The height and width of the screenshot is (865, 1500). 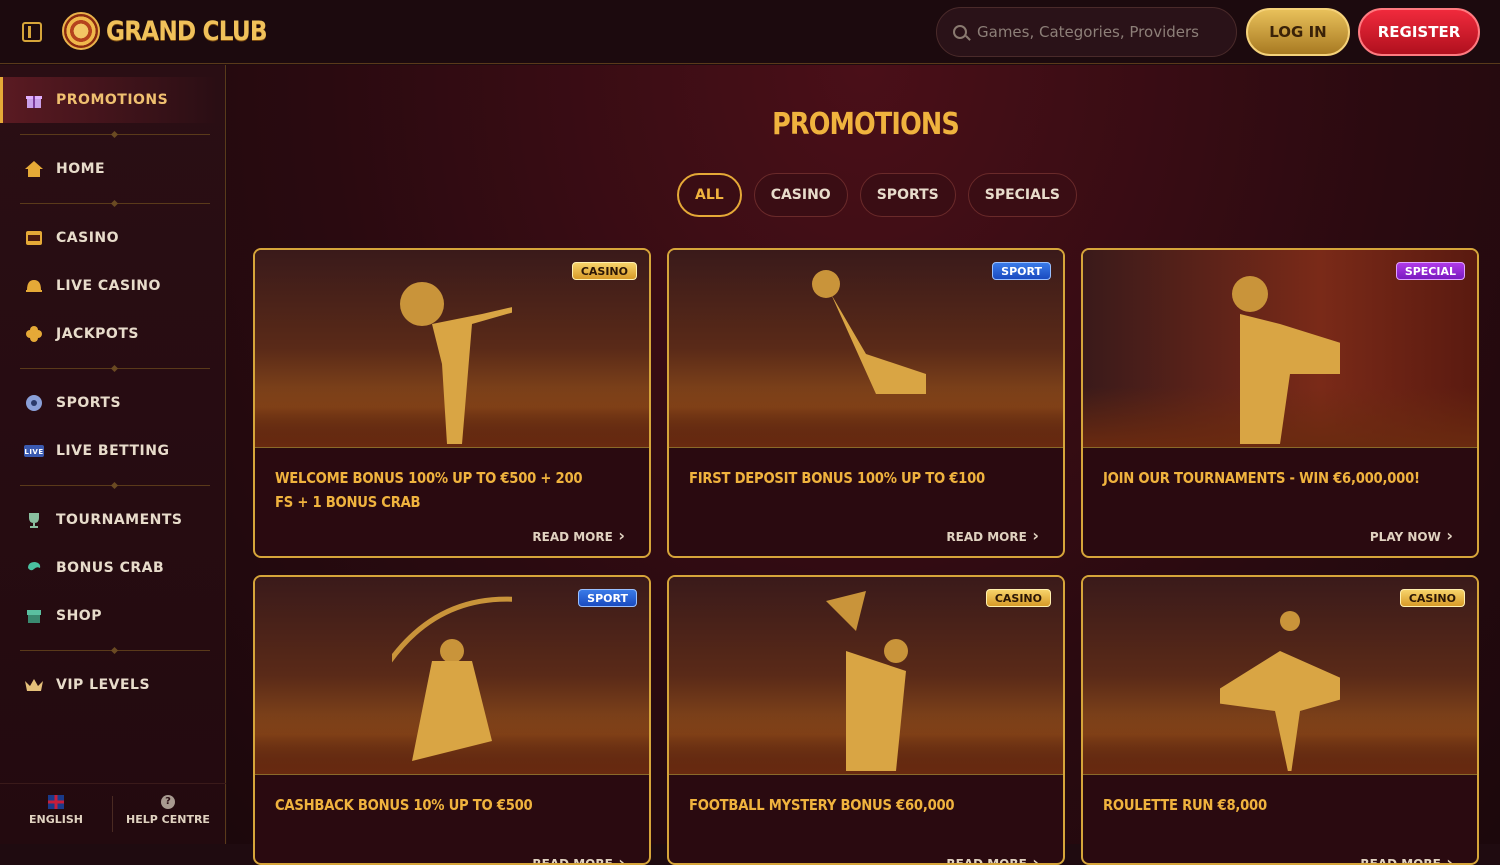 What do you see at coordinates (88, 238) in the screenshot?
I see `sidebar-item-label: CASINO` at bounding box center [88, 238].